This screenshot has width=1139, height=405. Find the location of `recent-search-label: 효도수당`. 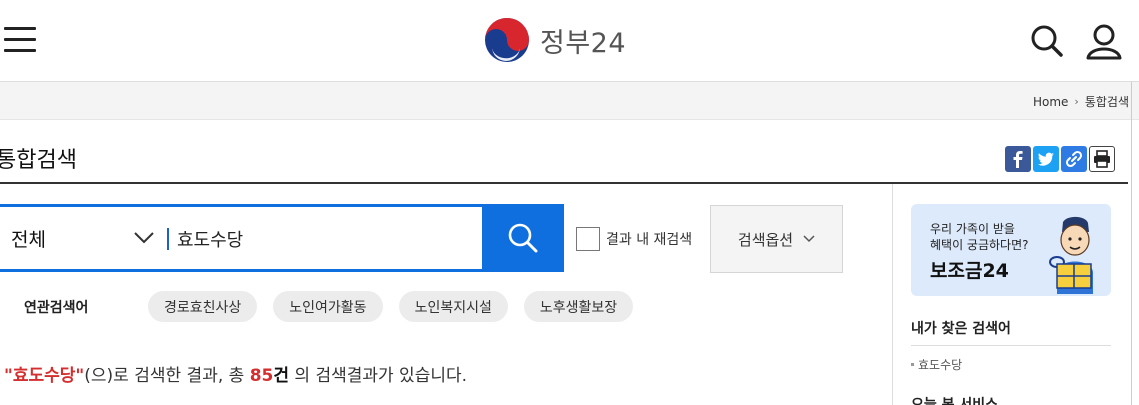

recent-search-label: 효도수당 is located at coordinates (940, 365).